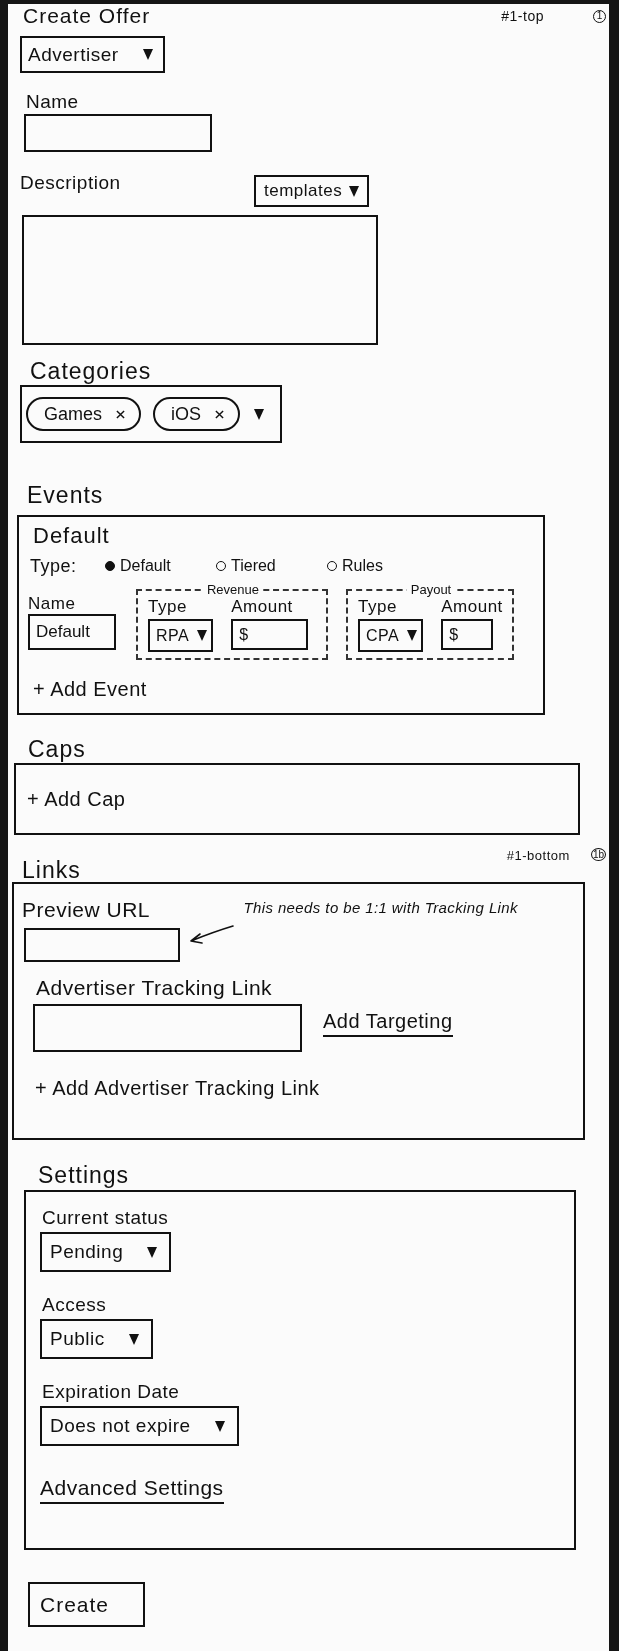  What do you see at coordinates (87, 16) in the screenshot?
I see `page-title: Create Offer` at bounding box center [87, 16].